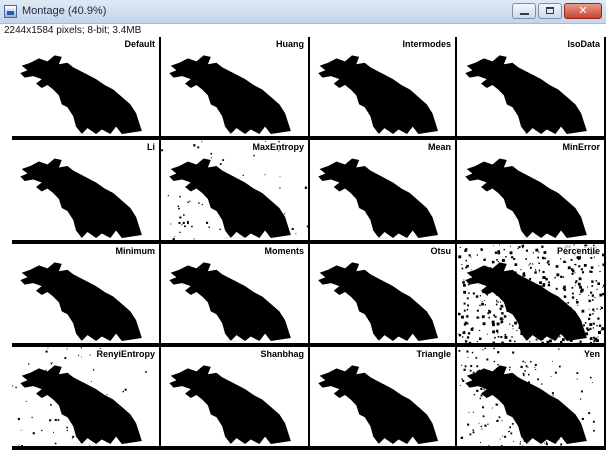 The image size is (606, 450). I want to click on montage-cell: MinError MinError, so click(531, 192).